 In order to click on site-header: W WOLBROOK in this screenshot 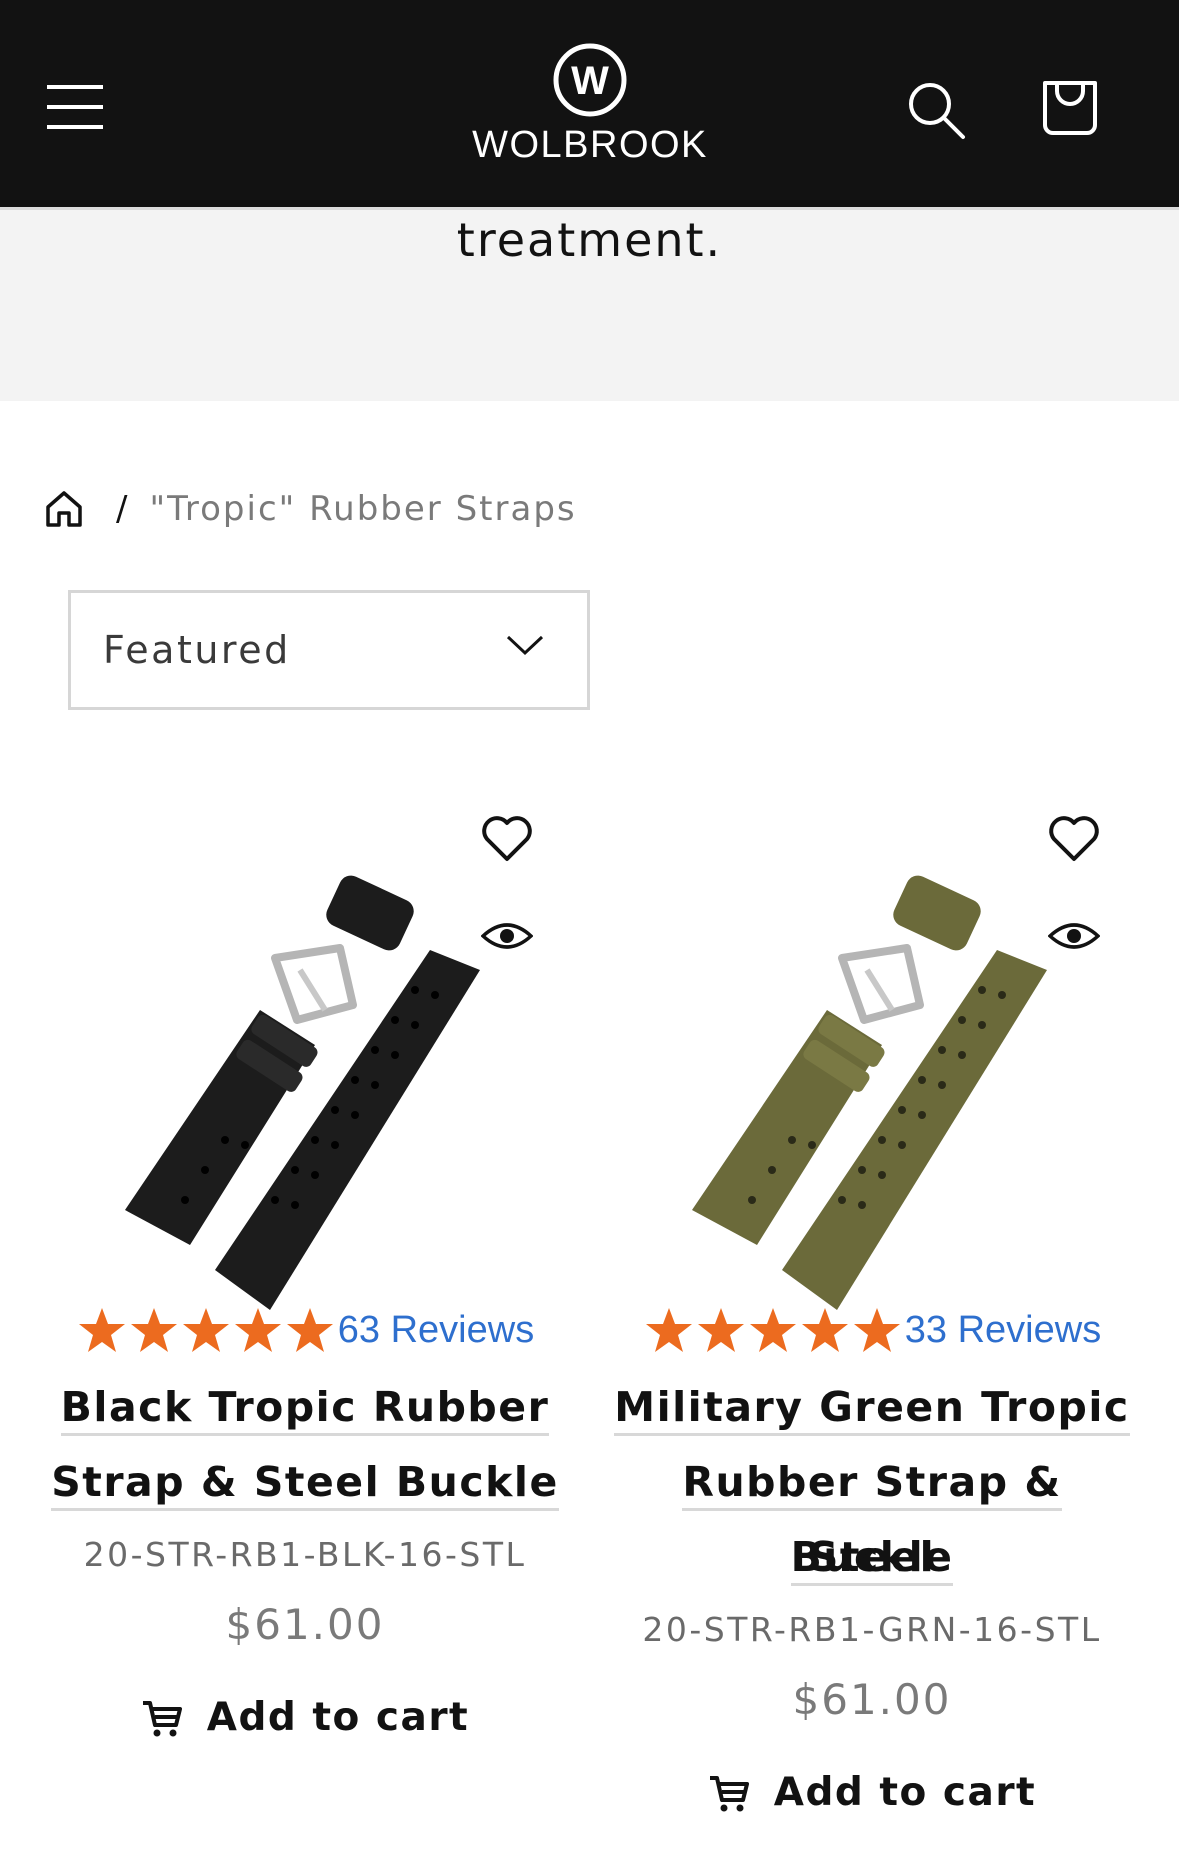, I will do `click(589, 103)`.